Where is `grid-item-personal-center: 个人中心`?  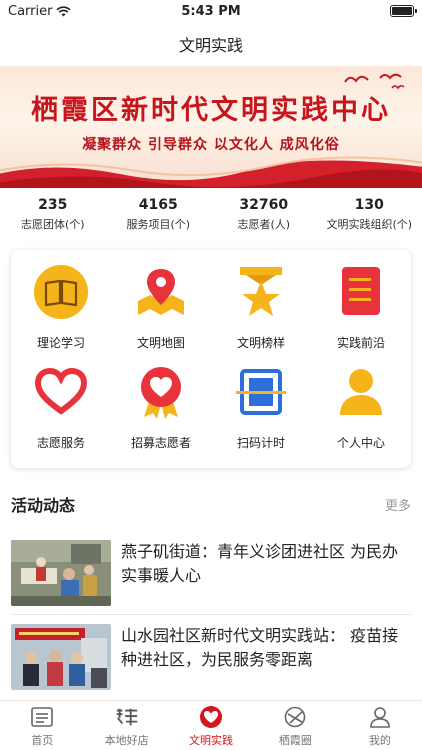 grid-item-personal-center: 个人中心 is located at coordinates (361, 414).